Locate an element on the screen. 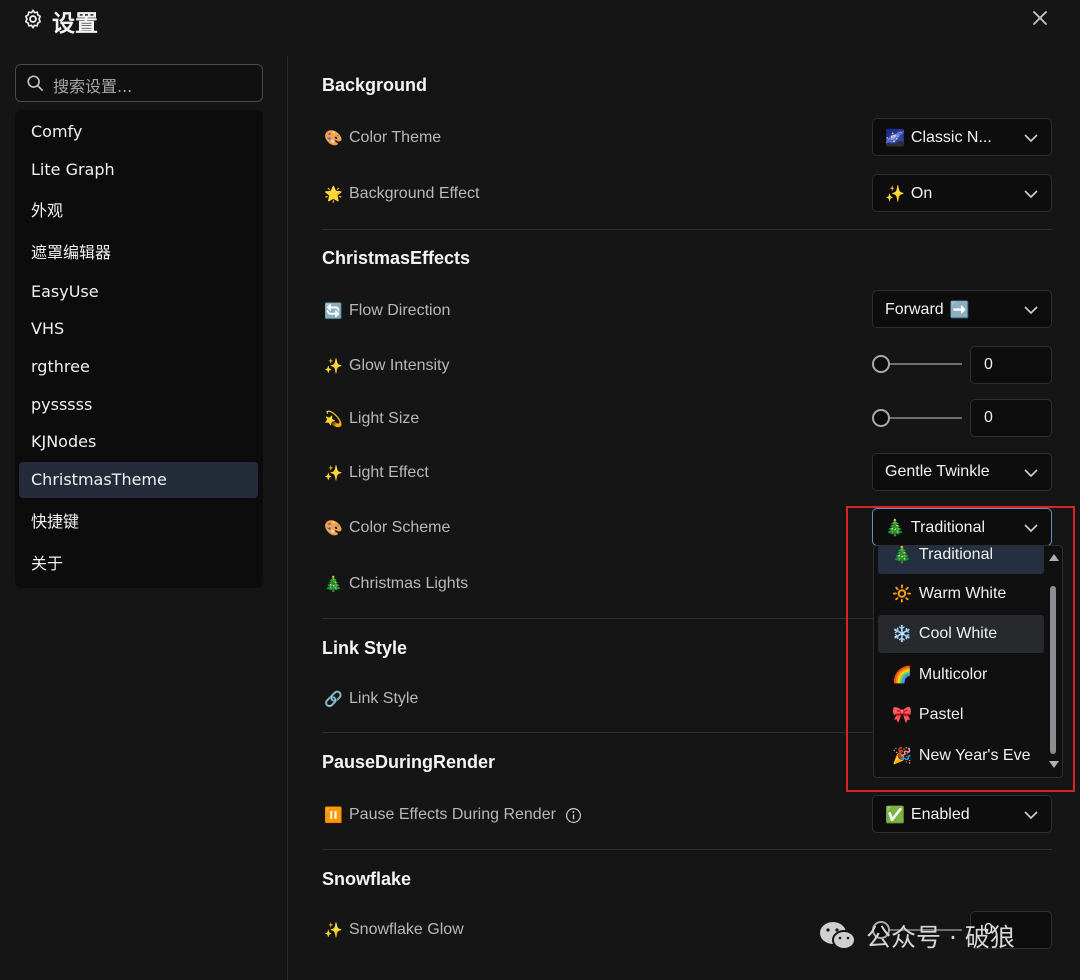 The height and width of the screenshot is (980, 1080). light-effect-value: Gentle Twinkle is located at coordinates (937, 471).